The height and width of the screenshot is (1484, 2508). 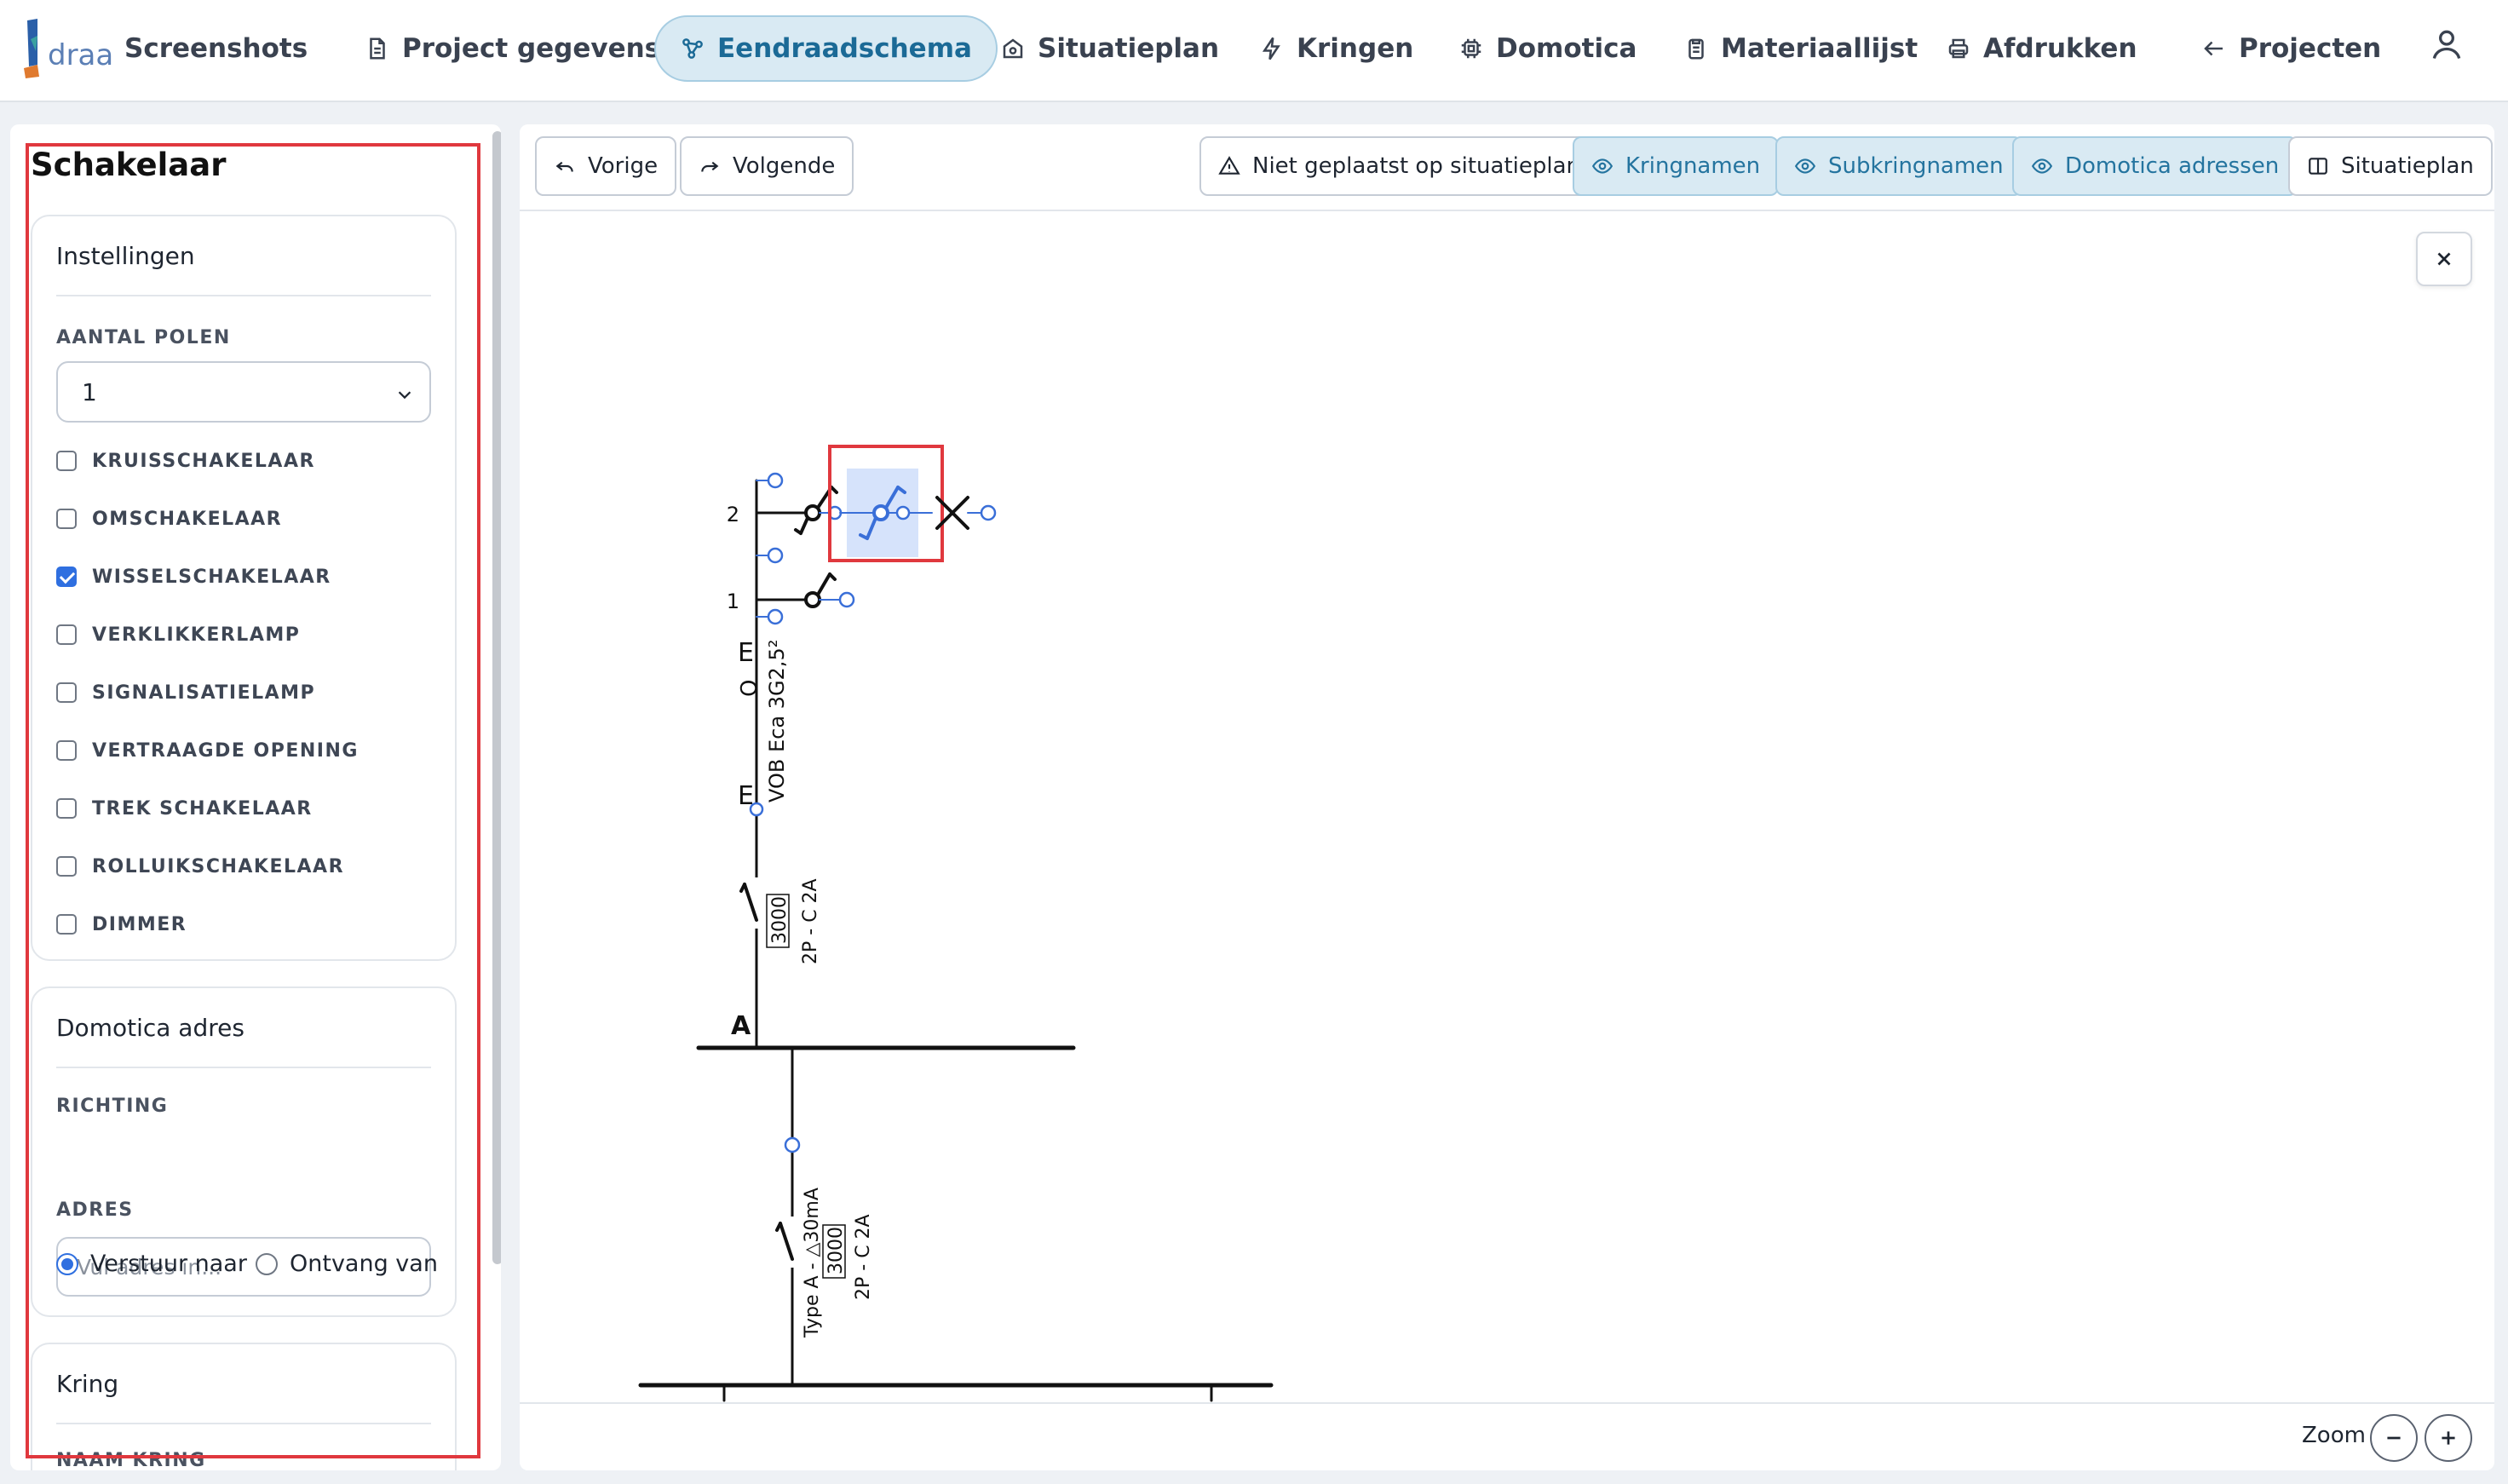 What do you see at coordinates (531, 48) in the screenshot?
I see `nav-label: Project gegevens` at bounding box center [531, 48].